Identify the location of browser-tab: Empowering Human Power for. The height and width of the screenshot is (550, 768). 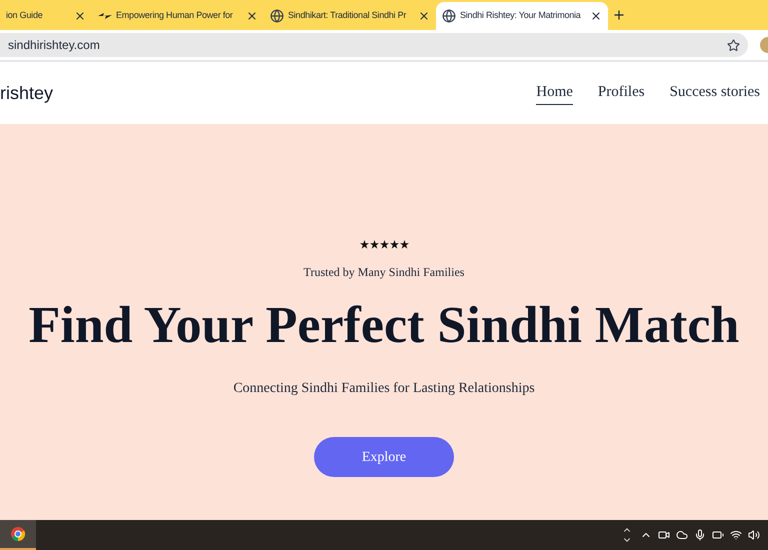
(178, 16).